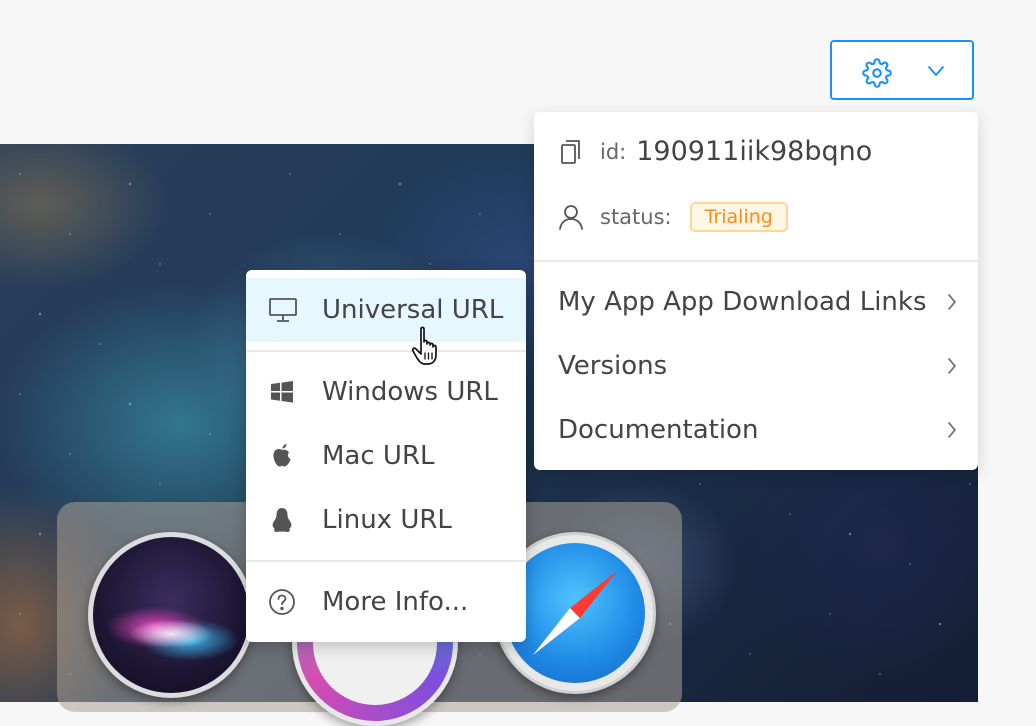 This screenshot has width=1036, height=726. I want to click on account-id-row: id: 190911iik98bqno, so click(715, 151).